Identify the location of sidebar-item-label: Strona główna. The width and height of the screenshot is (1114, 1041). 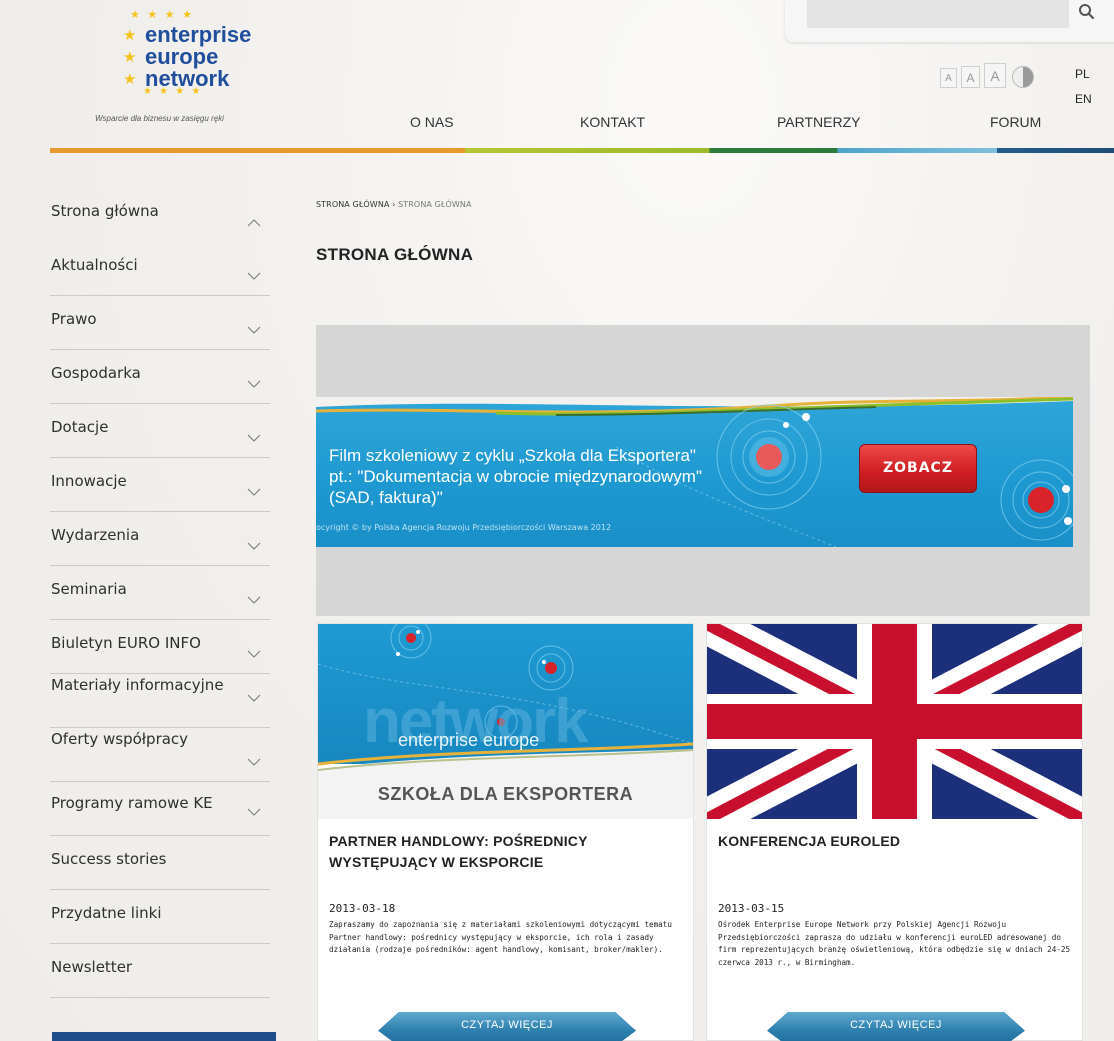
(105, 211).